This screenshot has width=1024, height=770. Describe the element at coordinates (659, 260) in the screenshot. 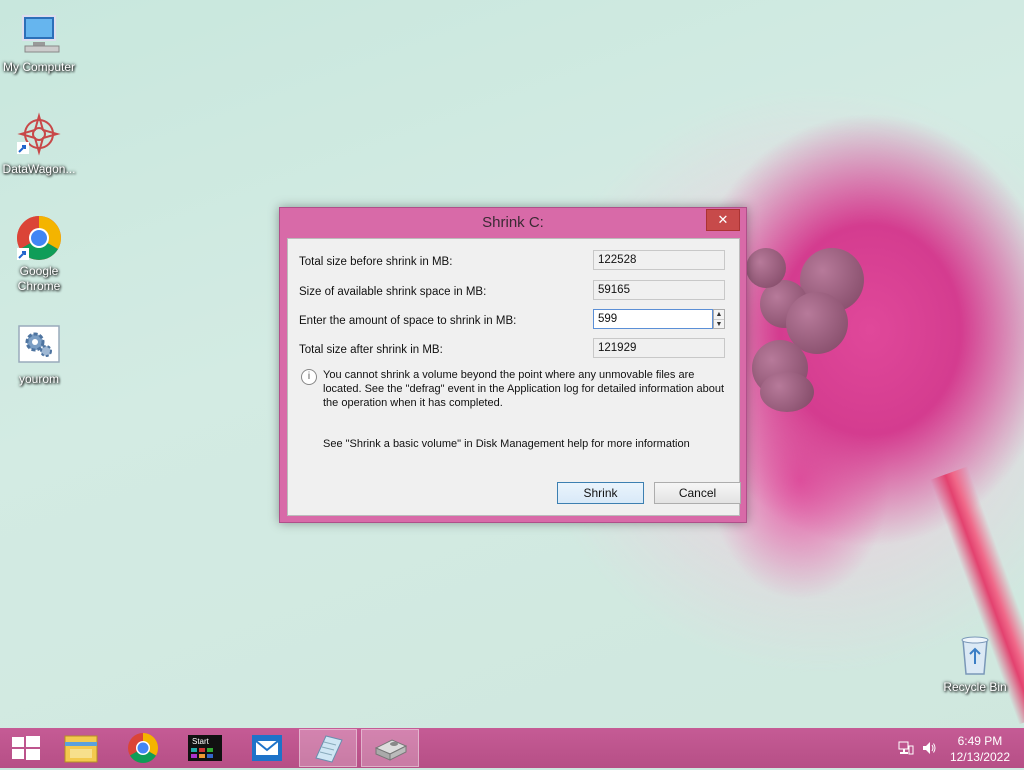

I see `total-size-before-field: 122528` at that location.